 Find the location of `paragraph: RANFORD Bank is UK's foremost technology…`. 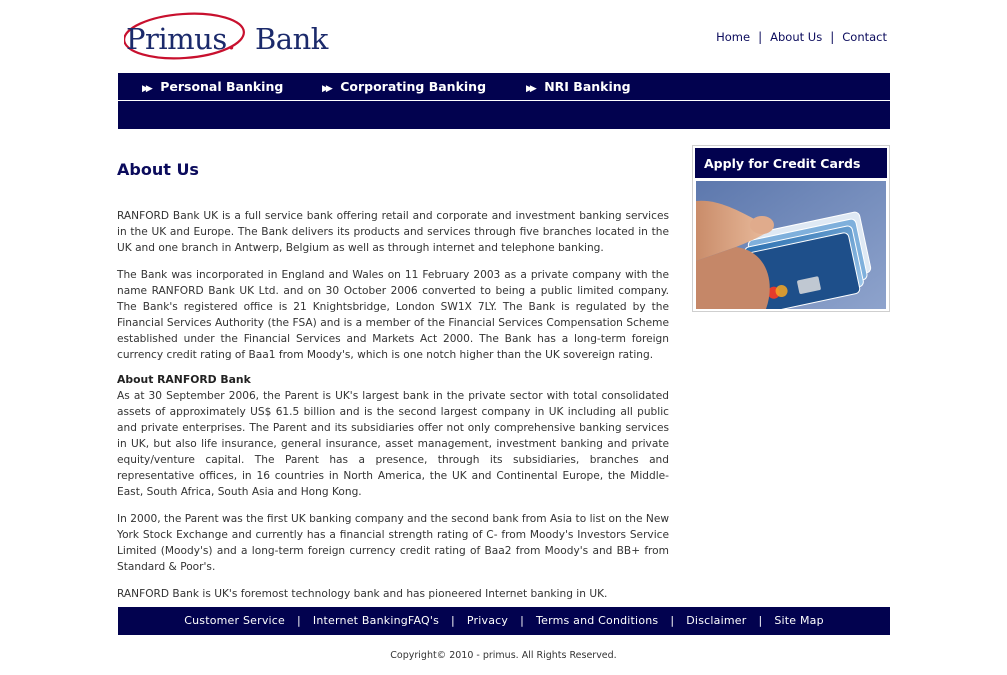

paragraph: RANFORD Bank is UK's foremost technology… is located at coordinates (362, 594).